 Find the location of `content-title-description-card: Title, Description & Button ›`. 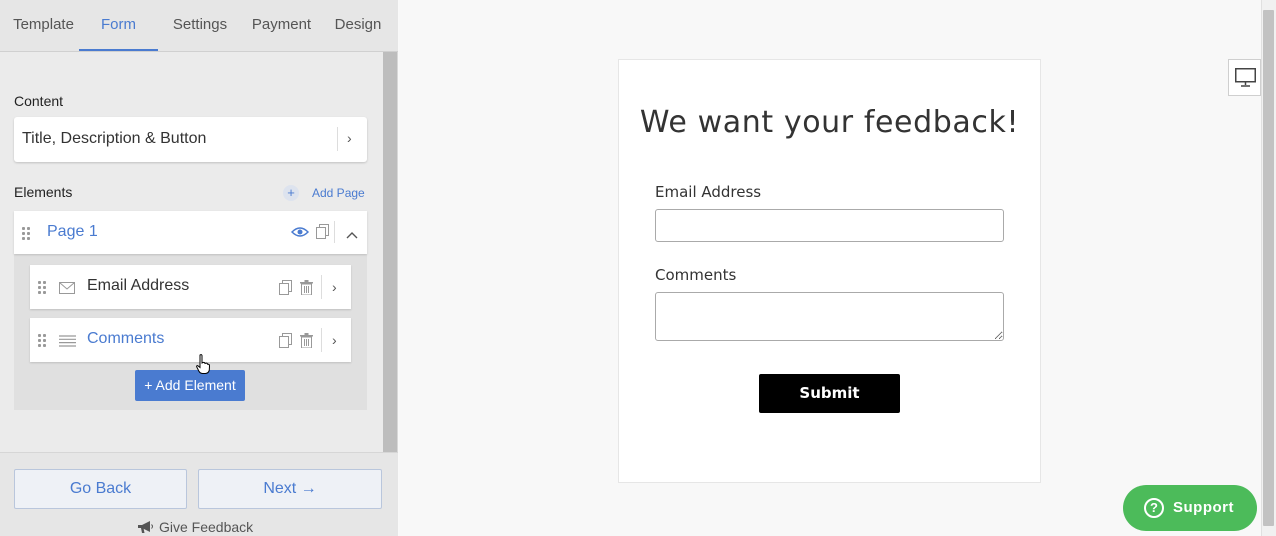

content-title-description-card: Title, Description & Button › is located at coordinates (190, 139).